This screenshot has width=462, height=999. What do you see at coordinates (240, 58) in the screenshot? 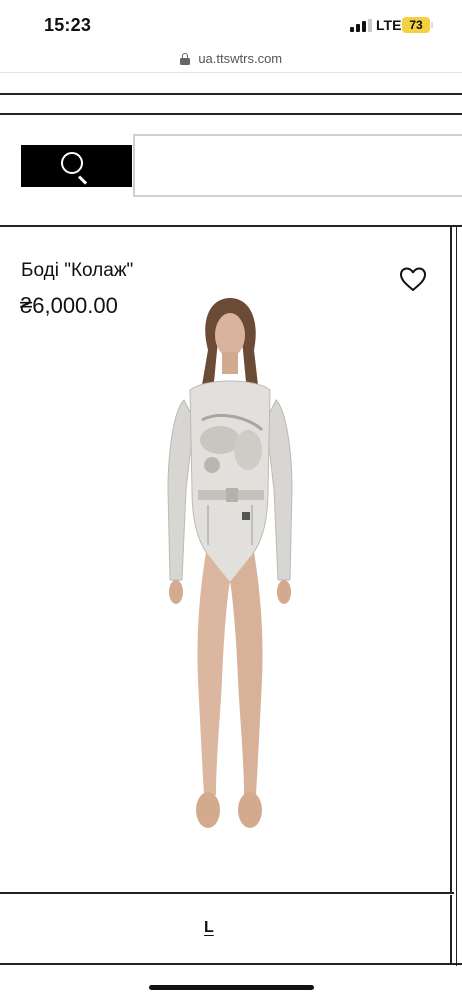
I see `url-text: ua.ttswtrs.com` at bounding box center [240, 58].